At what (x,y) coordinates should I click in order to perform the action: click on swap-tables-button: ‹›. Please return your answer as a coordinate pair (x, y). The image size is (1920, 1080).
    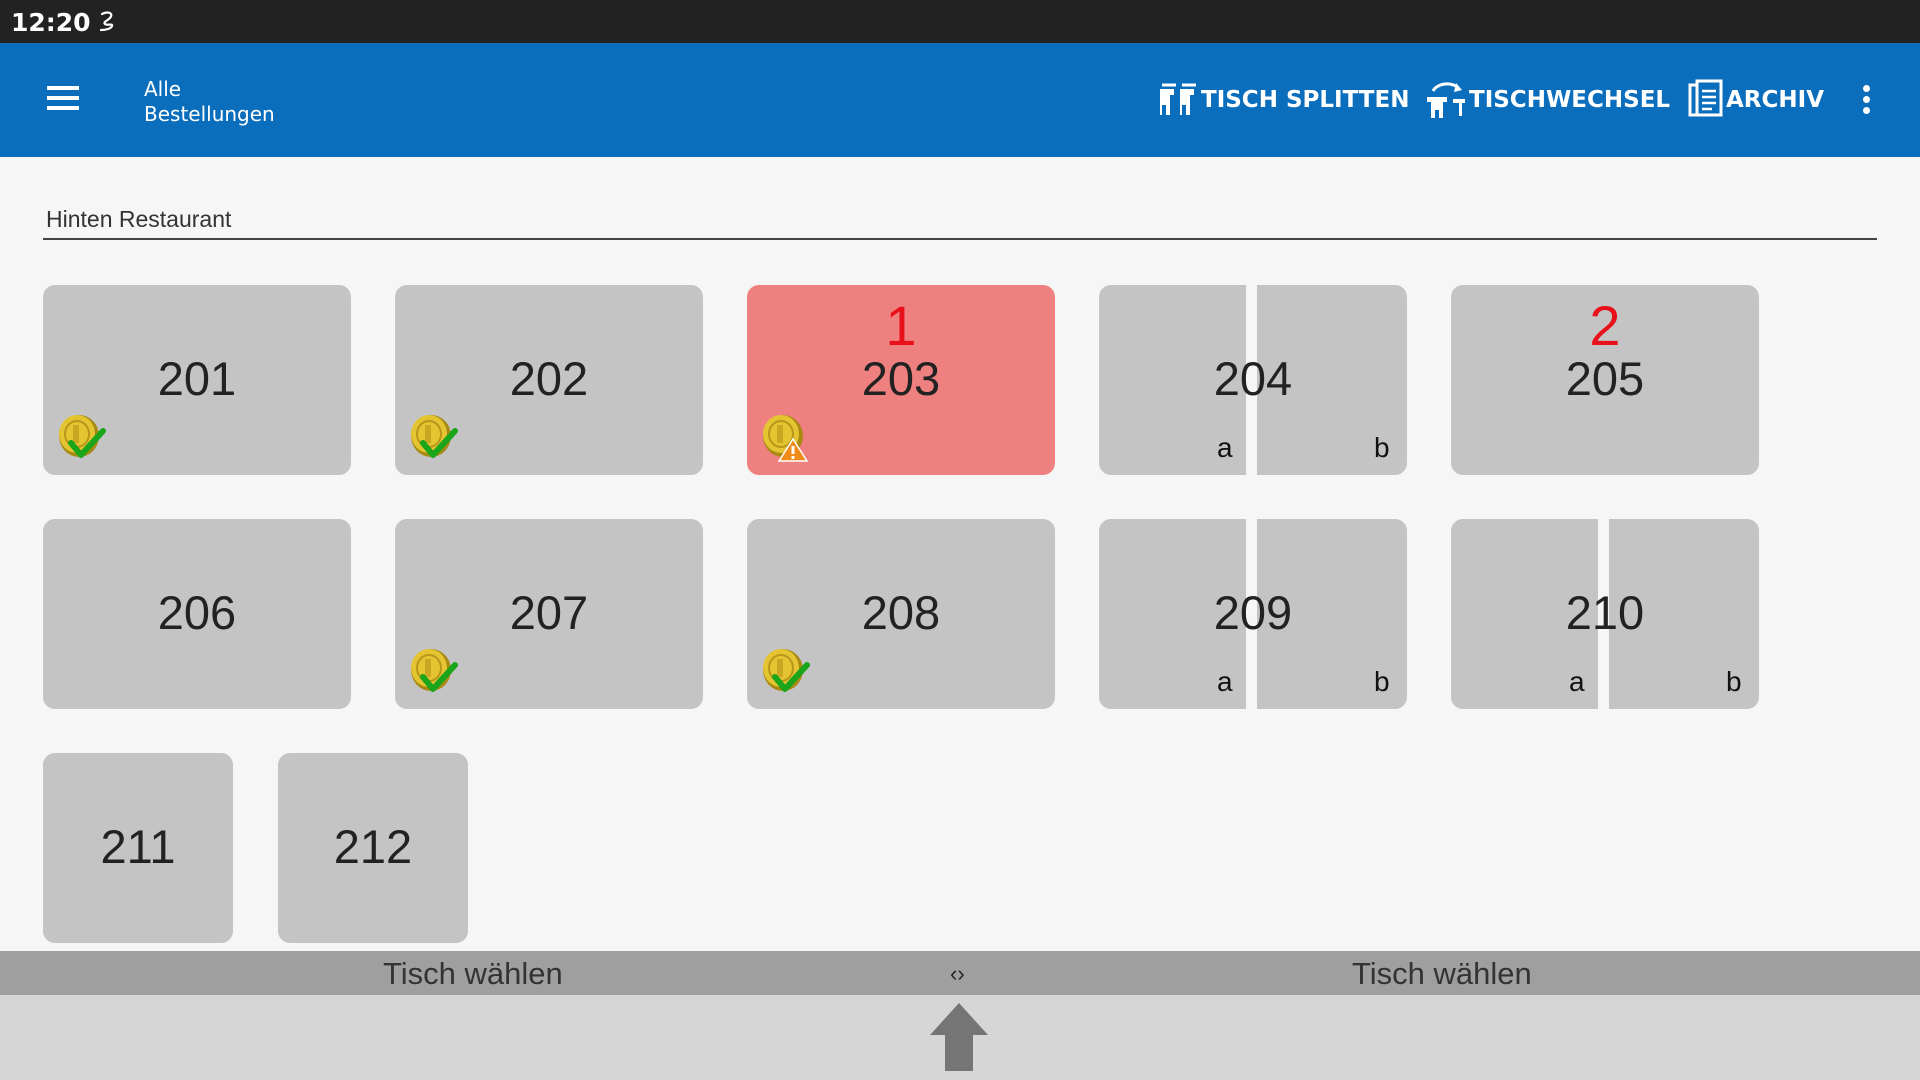
    Looking at the image, I should click on (957, 974).